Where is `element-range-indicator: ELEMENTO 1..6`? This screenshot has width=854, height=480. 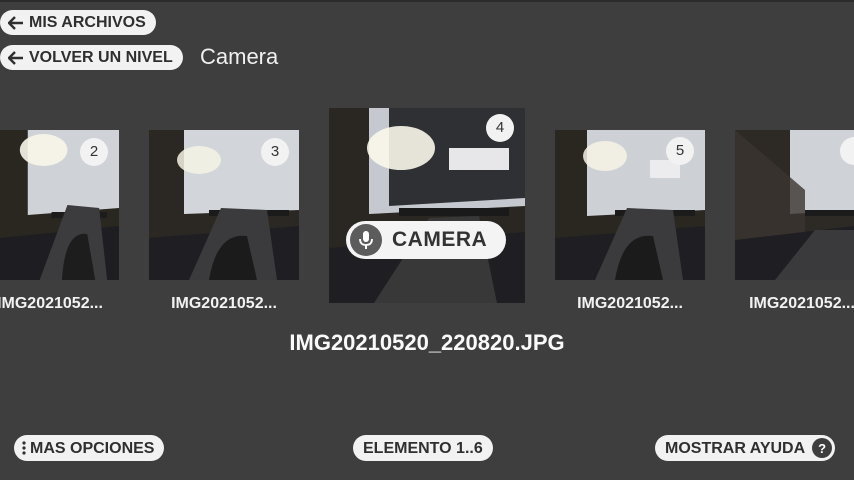
element-range-indicator: ELEMENTO 1..6 is located at coordinates (423, 448).